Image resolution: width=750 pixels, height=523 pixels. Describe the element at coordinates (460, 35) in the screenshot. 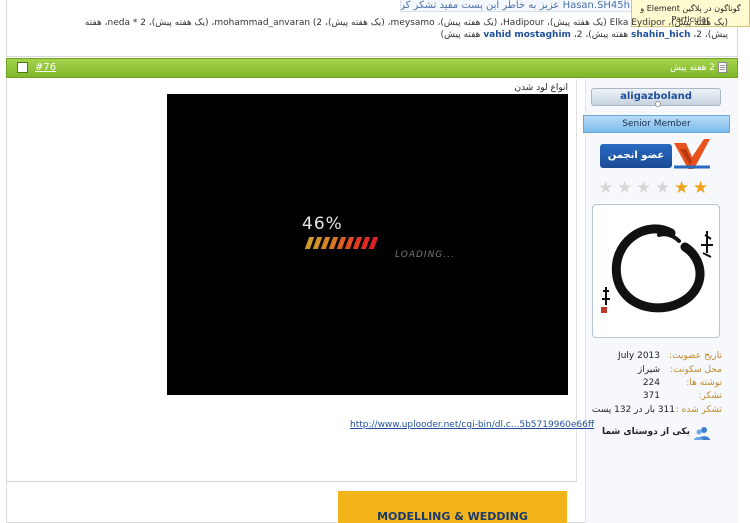

I see `thank-text-3: هفته پیش)` at that location.